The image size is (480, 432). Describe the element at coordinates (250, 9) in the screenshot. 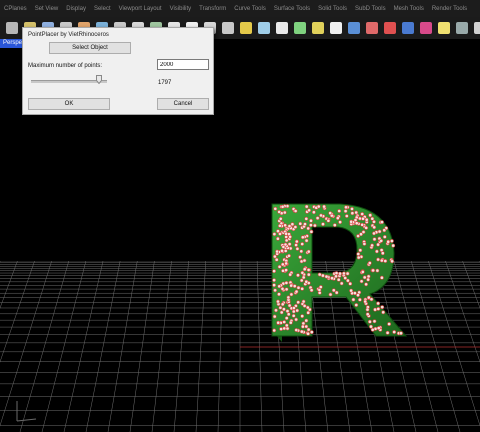

I see `menu-item: Curve Tools` at that location.